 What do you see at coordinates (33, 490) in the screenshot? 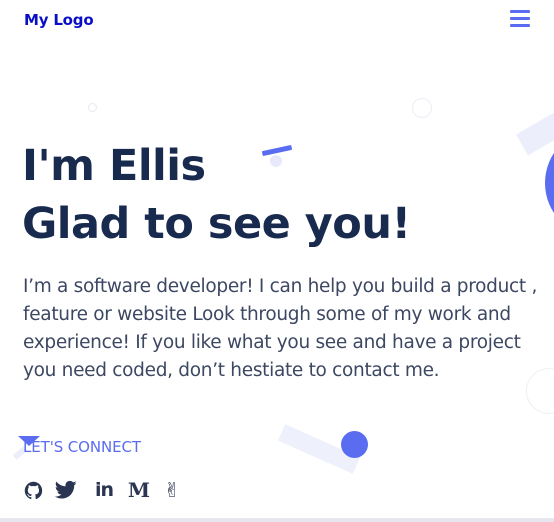
I see `github-icon` at bounding box center [33, 490].